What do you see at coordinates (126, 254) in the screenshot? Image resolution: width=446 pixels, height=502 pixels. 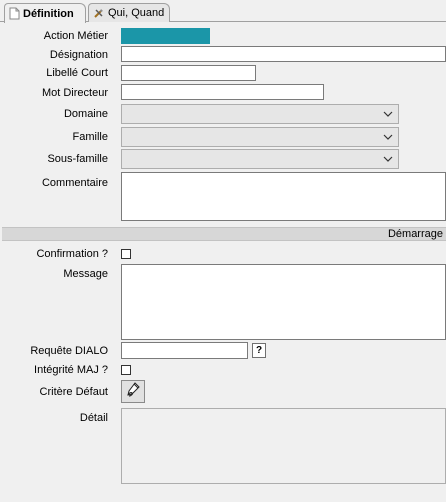 I see `confirmation-checkbox` at bounding box center [126, 254].